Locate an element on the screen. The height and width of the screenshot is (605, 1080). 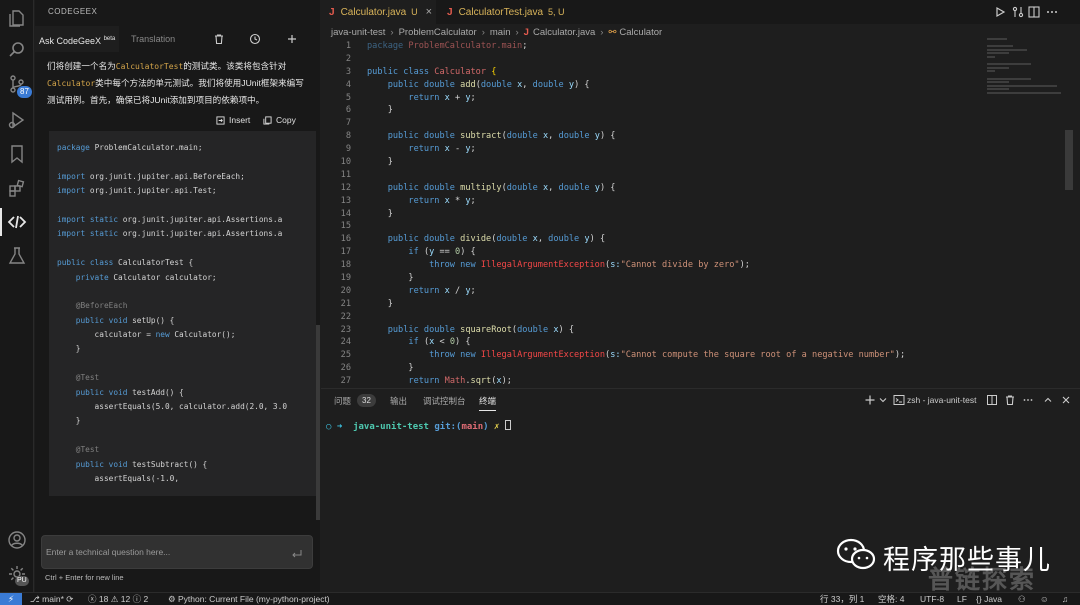
remote-indicator: ⚡ is located at coordinates (11, 599).